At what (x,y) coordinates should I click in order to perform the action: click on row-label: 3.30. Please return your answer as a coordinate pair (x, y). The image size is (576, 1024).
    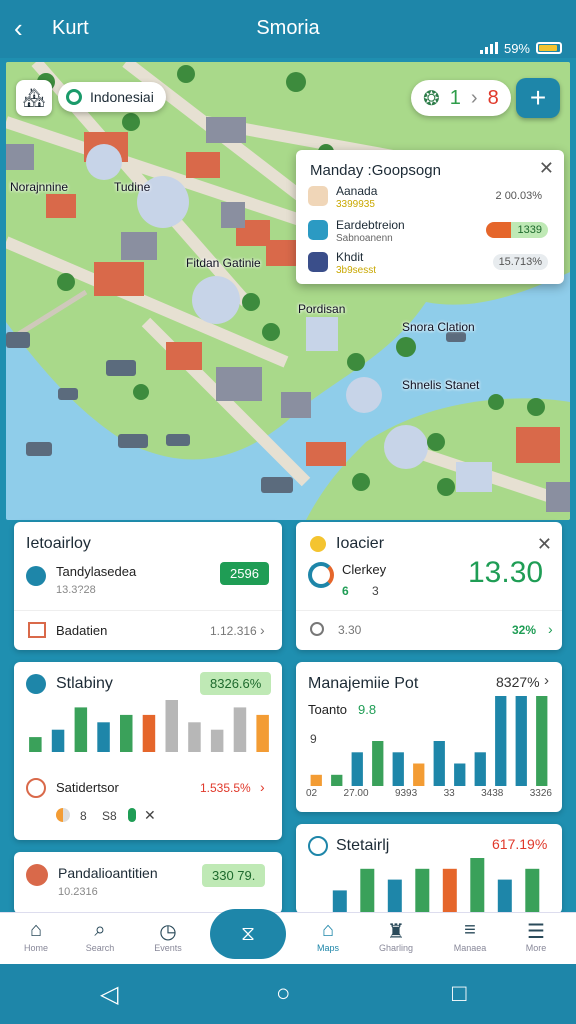
    Looking at the image, I should click on (349, 630).